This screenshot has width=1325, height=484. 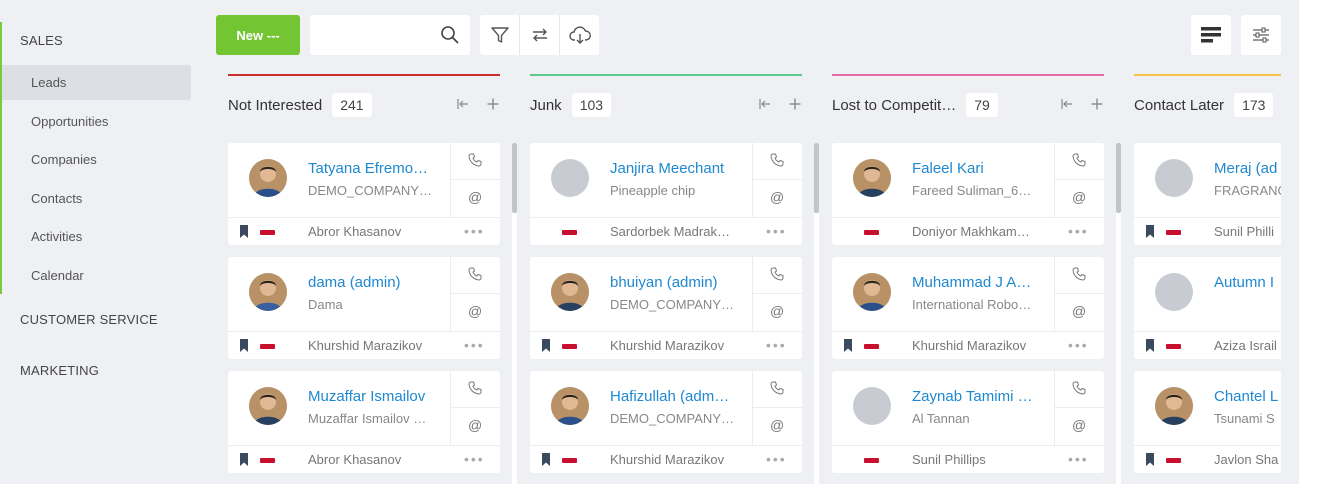 What do you see at coordinates (1207, 422) in the screenshot?
I see `lead-card: Chantel L Tsunami S Javlon Sha` at bounding box center [1207, 422].